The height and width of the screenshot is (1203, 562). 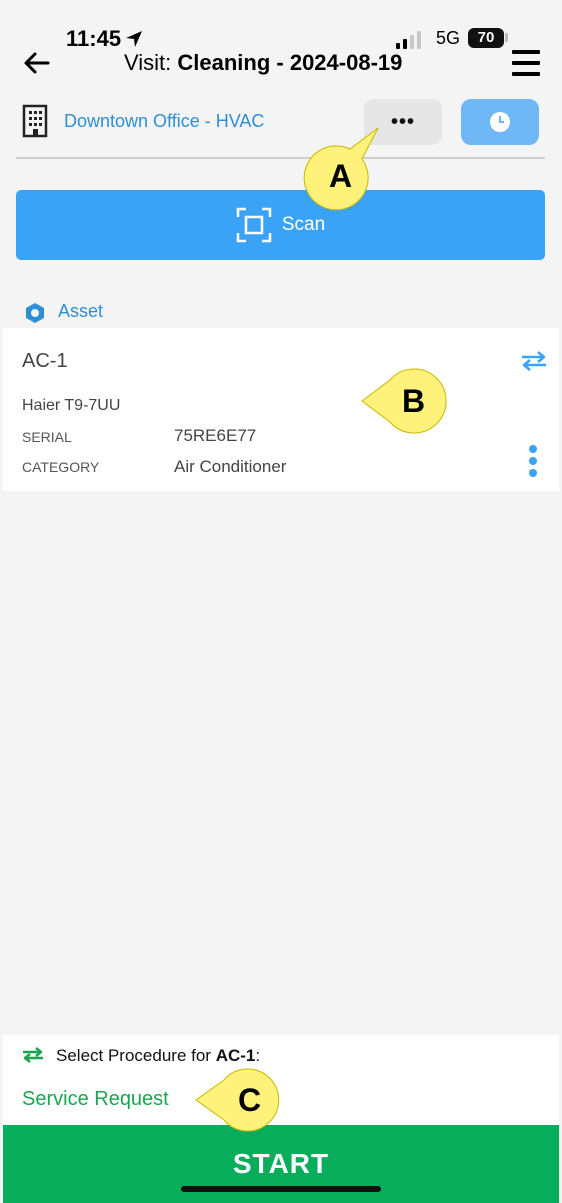 I want to click on divider, so click(x=280, y=158).